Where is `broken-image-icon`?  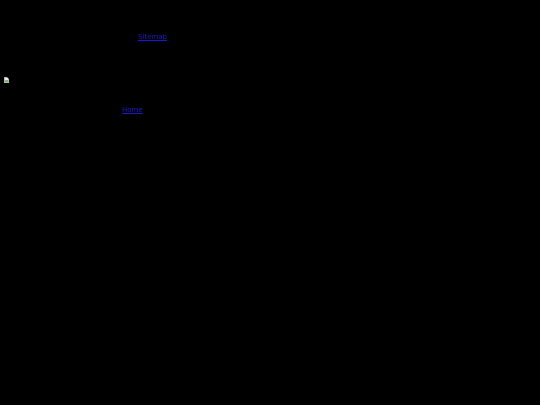 broken-image-icon is located at coordinates (7, 80).